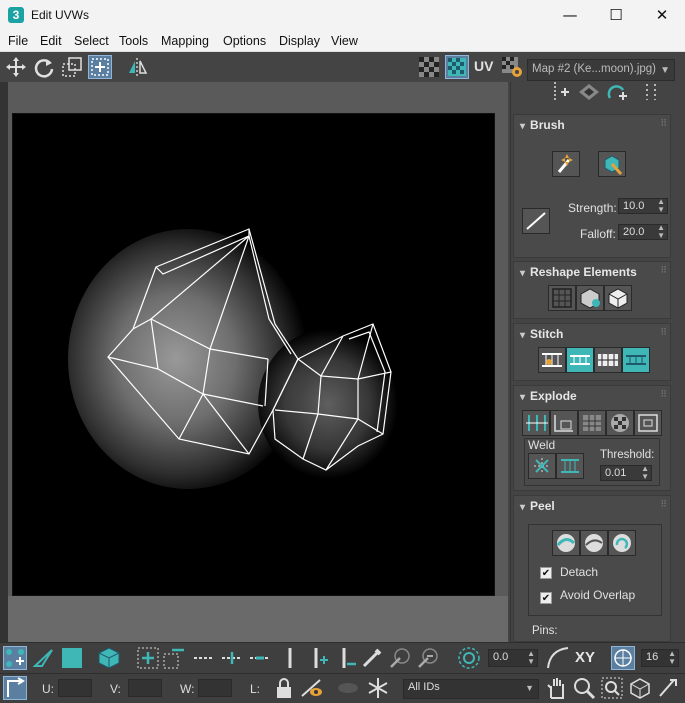 Image resolution: width=685 pixels, height=703 pixels. What do you see at coordinates (536, 423) in the screenshot?
I see `break-icon` at bounding box center [536, 423].